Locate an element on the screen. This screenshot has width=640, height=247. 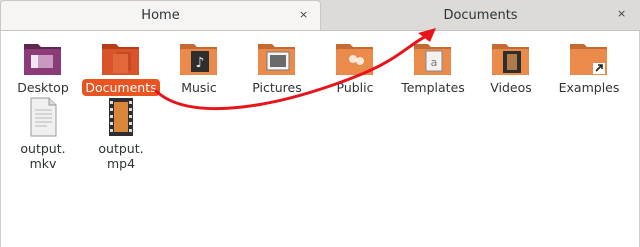
pictures-folder-icon is located at coordinates (276, 59).